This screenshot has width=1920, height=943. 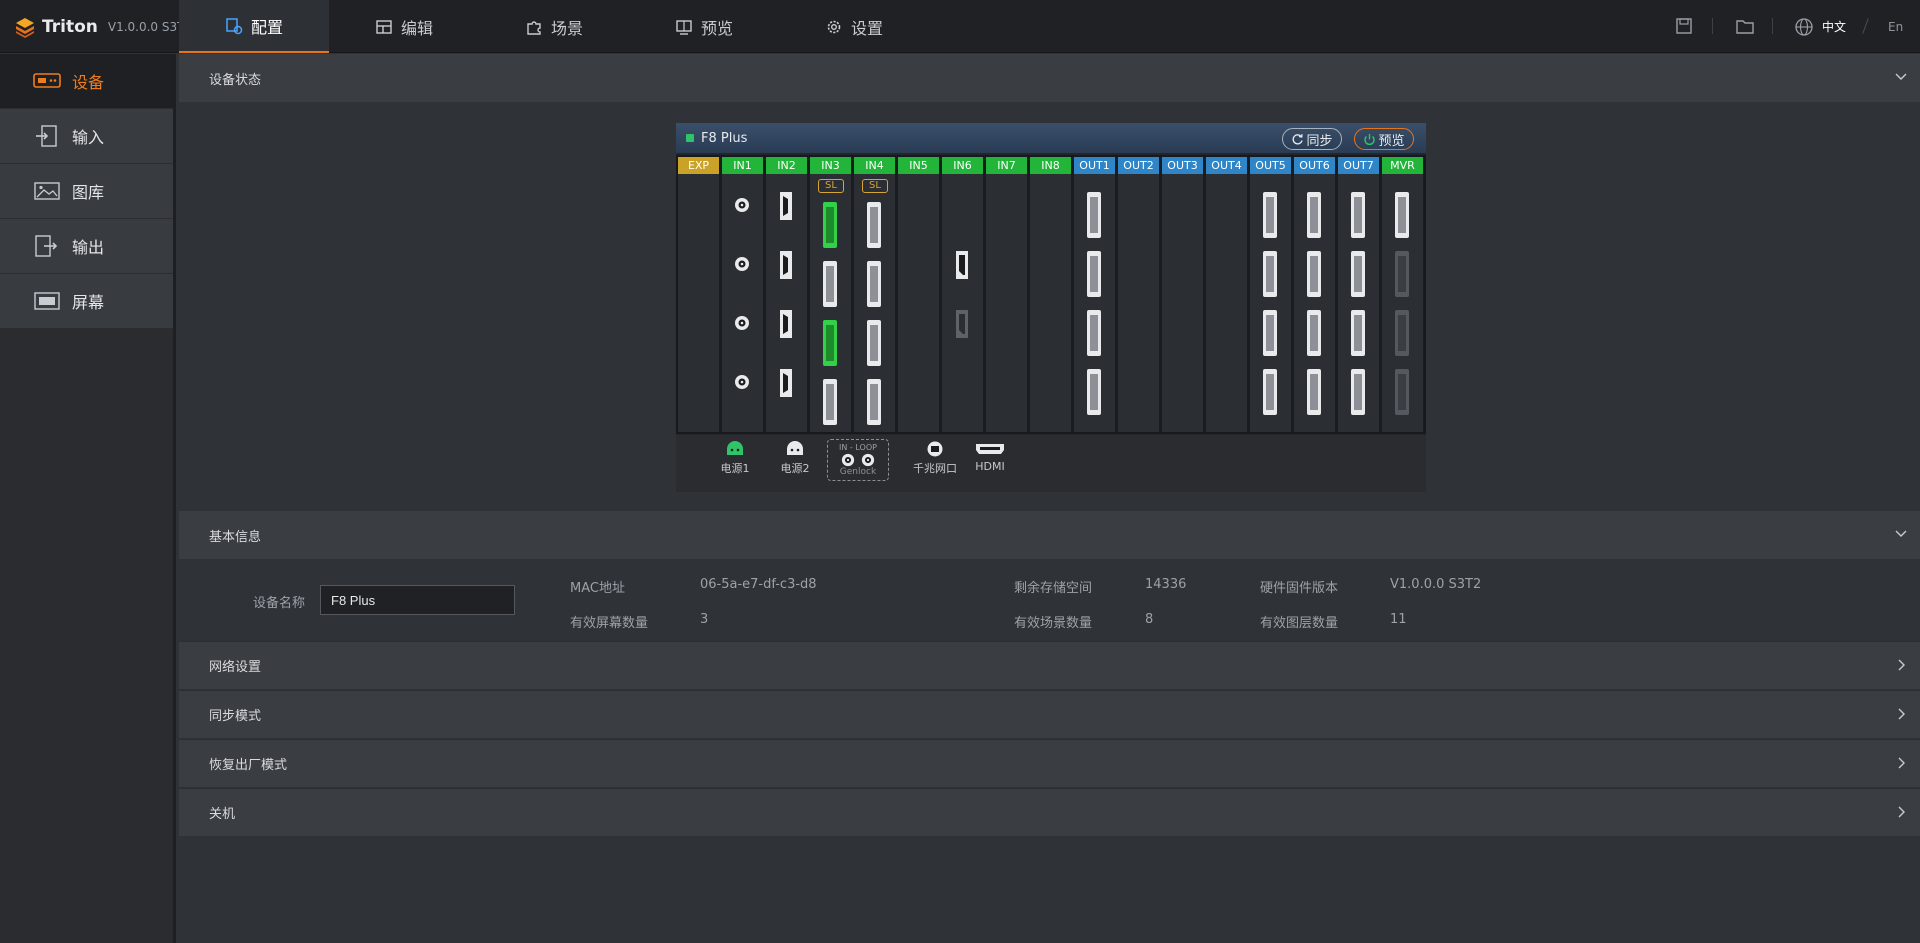 What do you see at coordinates (935, 468) in the screenshot?
I see `ethernet-label: 千兆网口` at bounding box center [935, 468].